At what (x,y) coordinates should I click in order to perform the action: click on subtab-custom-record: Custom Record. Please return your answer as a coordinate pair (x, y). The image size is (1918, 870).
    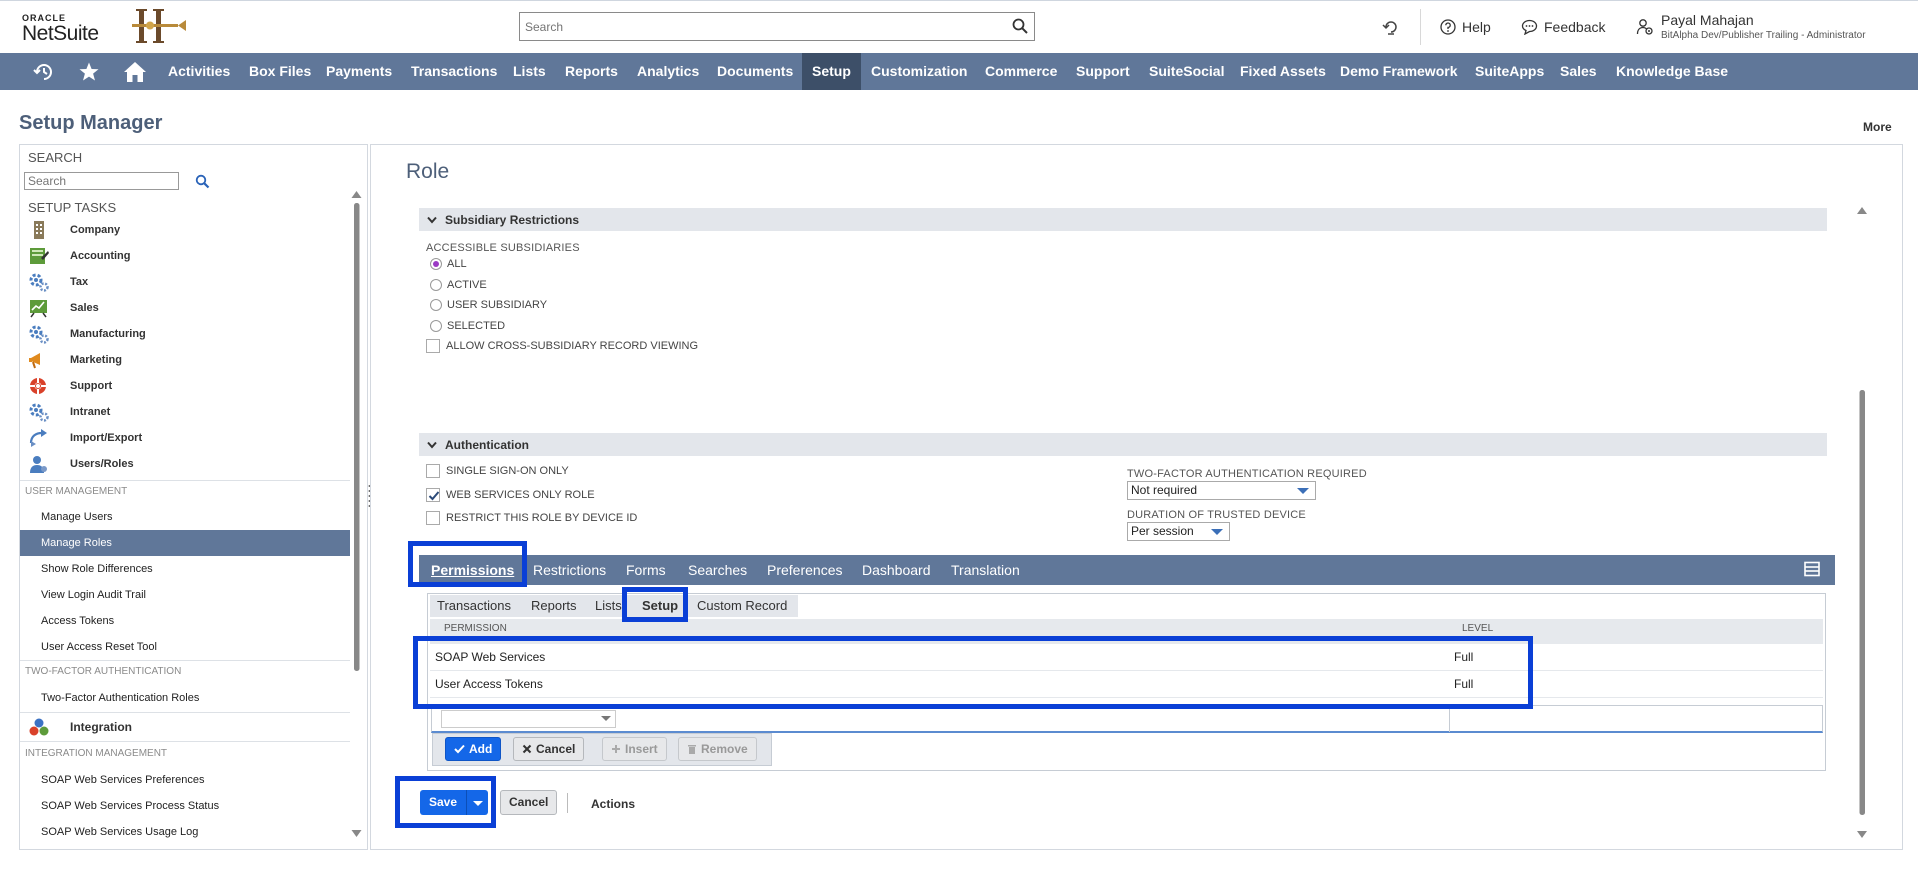
    Looking at the image, I should click on (742, 605).